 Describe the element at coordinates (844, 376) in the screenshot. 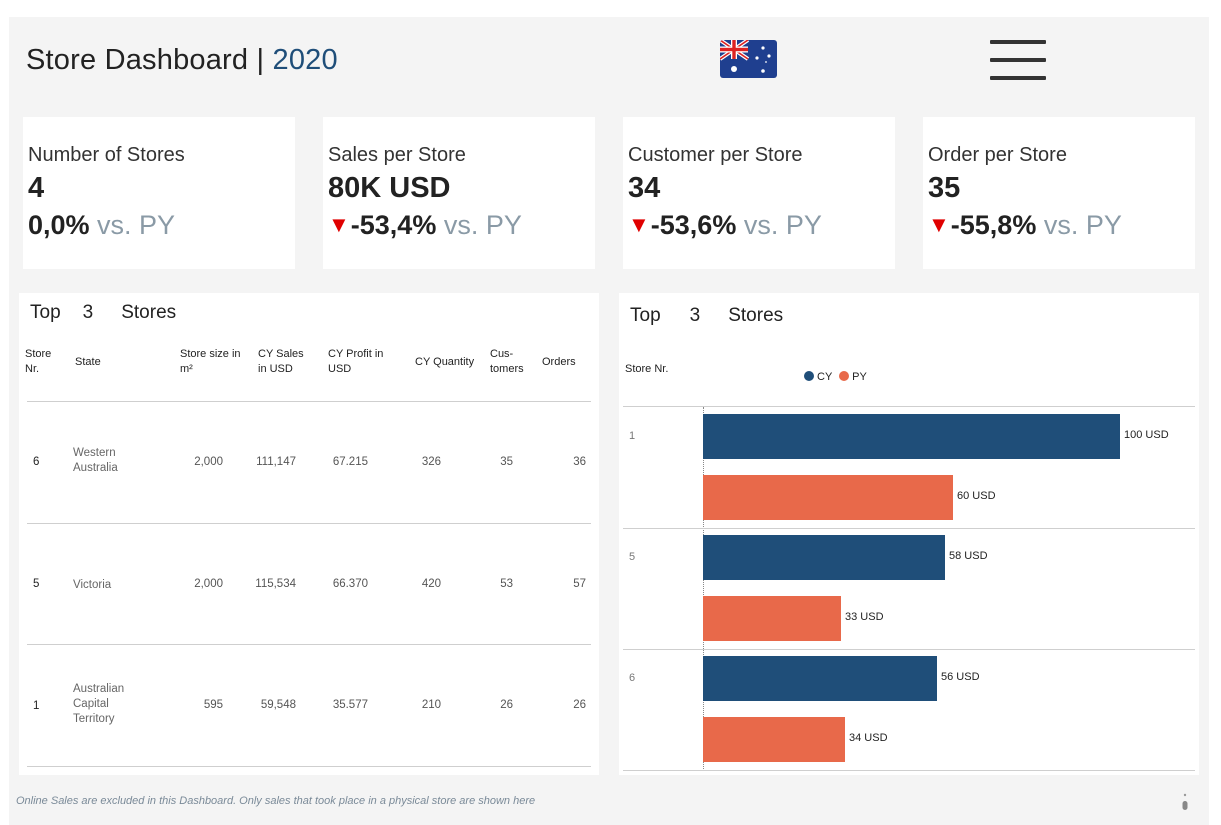

I see `legend-py-dot` at that location.